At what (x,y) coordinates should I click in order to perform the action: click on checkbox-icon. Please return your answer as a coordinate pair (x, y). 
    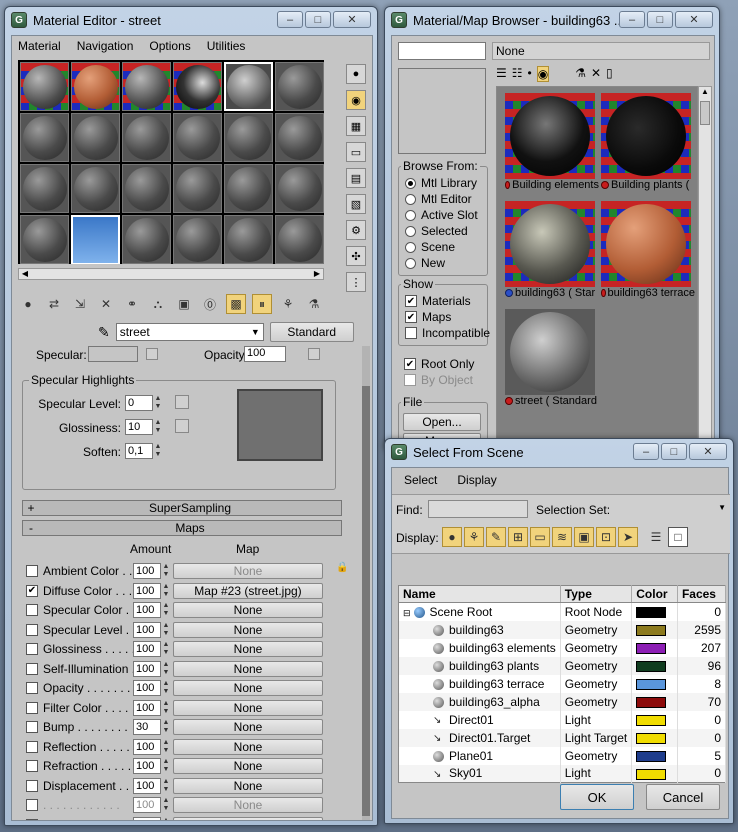
    Looking at the image, I should click on (410, 380).